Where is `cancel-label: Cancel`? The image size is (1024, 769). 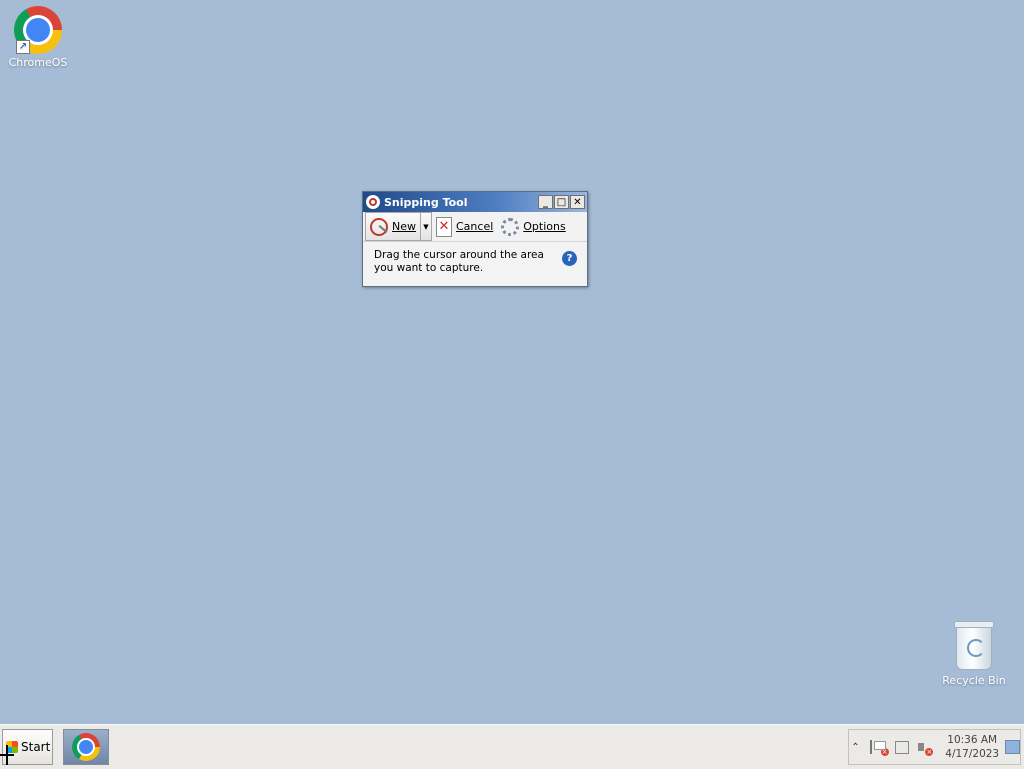
cancel-label: Cancel is located at coordinates (475, 226).